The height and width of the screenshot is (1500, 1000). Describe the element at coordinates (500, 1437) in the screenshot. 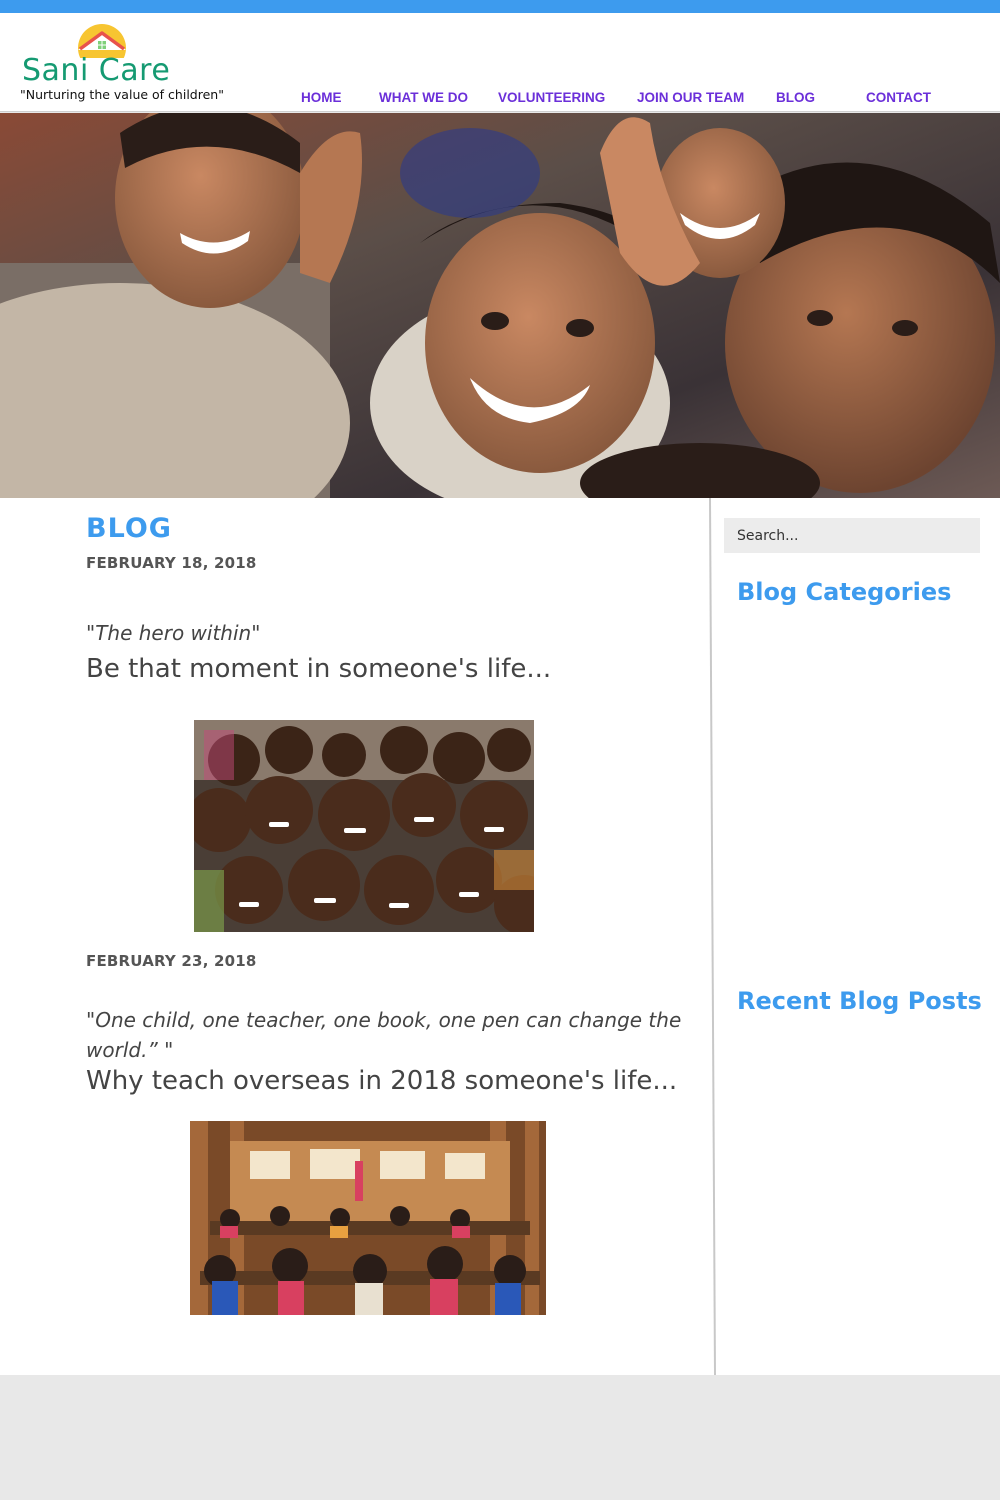

I see `footer` at that location.